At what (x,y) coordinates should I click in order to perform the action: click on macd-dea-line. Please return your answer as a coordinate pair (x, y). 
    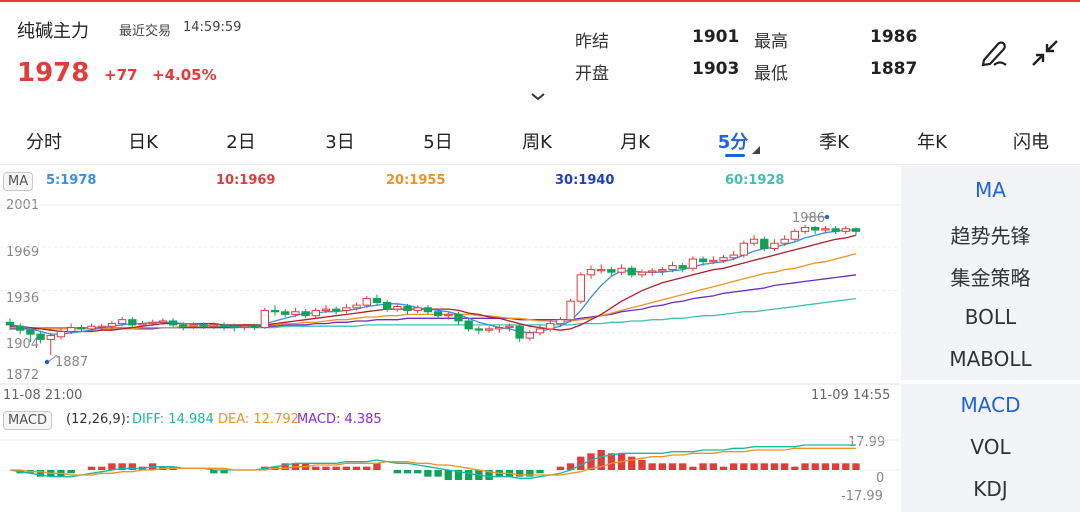
    Looking at the image, I should click on (433, 461).